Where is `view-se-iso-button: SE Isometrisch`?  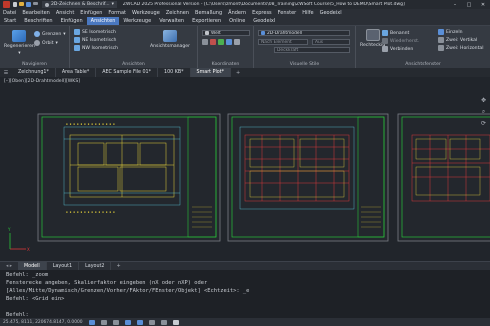
view-se-iso-button: SE Isometrisch is located at coordinates (95, 32).